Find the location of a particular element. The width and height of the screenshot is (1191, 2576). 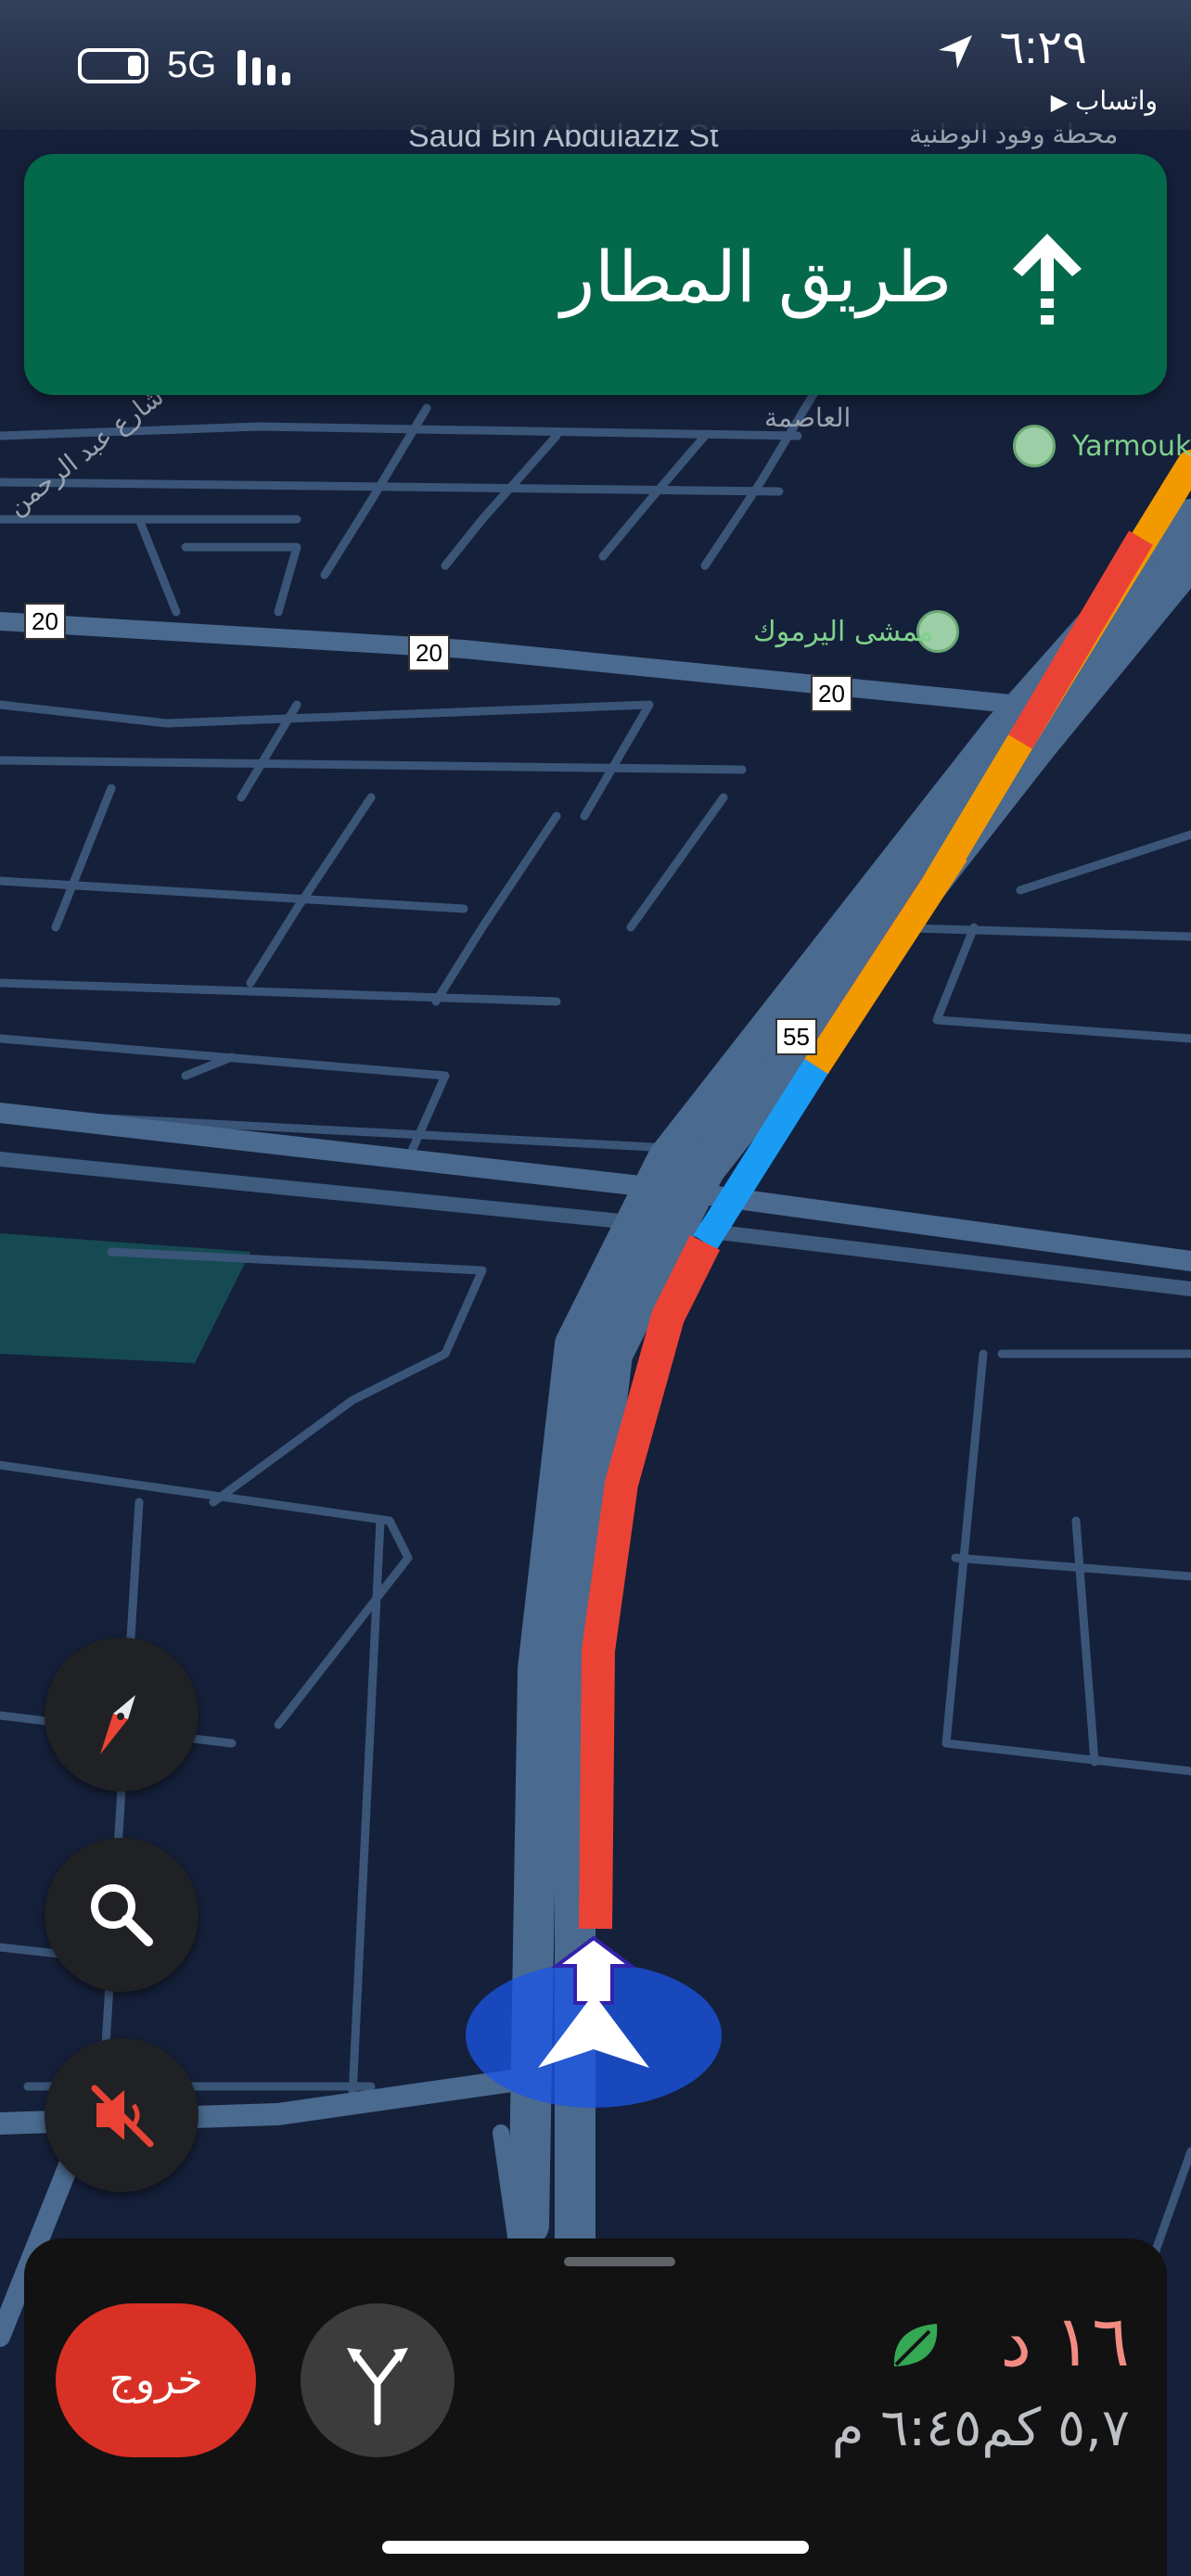

district-label: العاصمة is located at coordinates (808, 418).